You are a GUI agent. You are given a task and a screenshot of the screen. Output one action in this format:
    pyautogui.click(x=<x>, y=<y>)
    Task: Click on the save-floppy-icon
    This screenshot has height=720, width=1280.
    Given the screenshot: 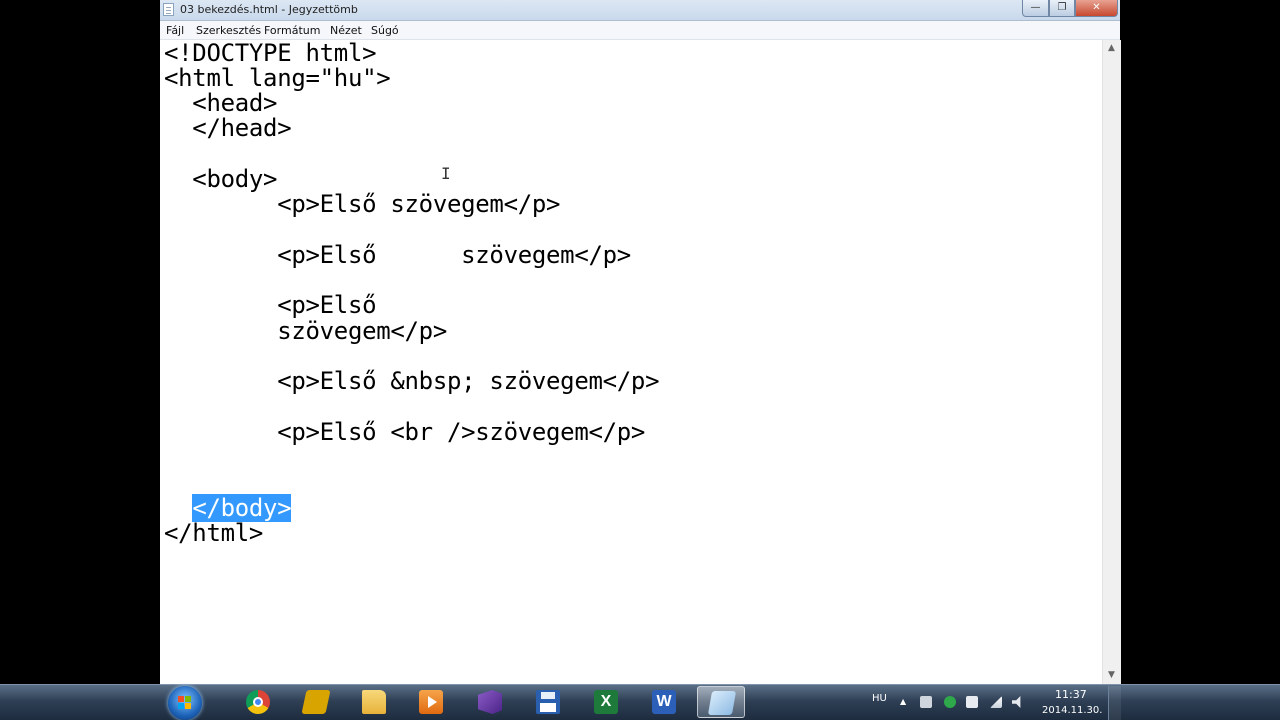 What is the action you would take?
    pyautogui.click(x=548, y=702)
    